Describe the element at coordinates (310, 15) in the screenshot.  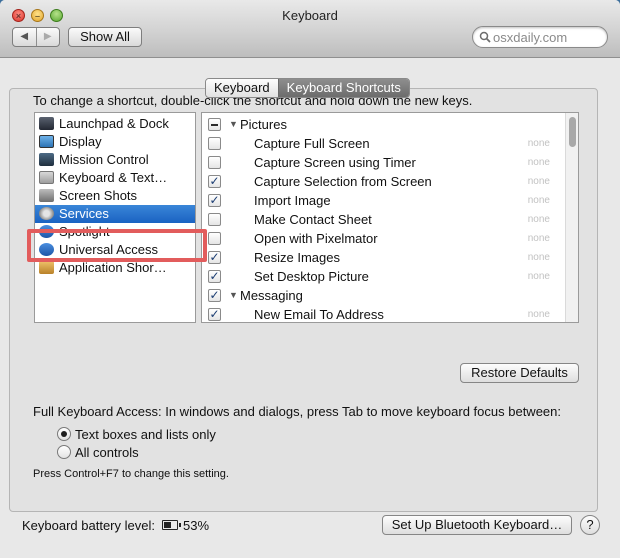
I see `window-title: Keyboard` at that location.